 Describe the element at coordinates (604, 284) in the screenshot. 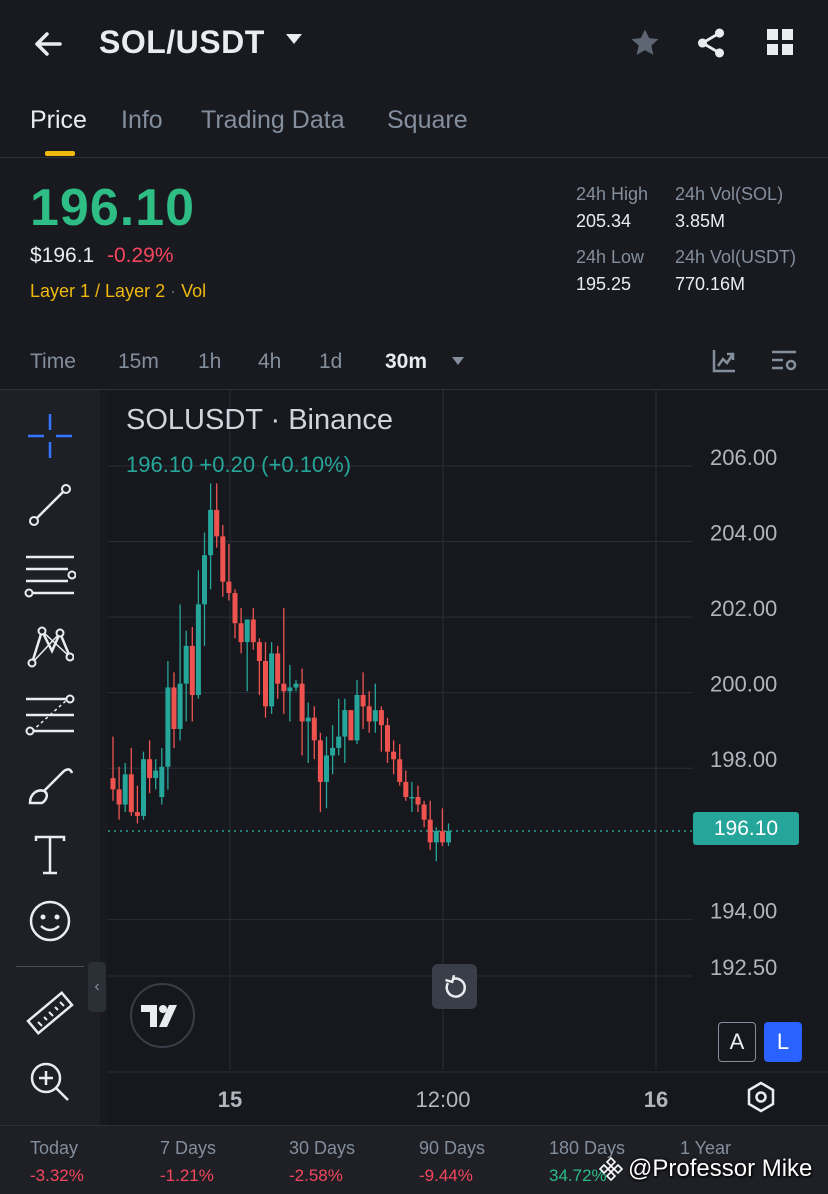

I see `stat-low-value: 195.25` at that location.